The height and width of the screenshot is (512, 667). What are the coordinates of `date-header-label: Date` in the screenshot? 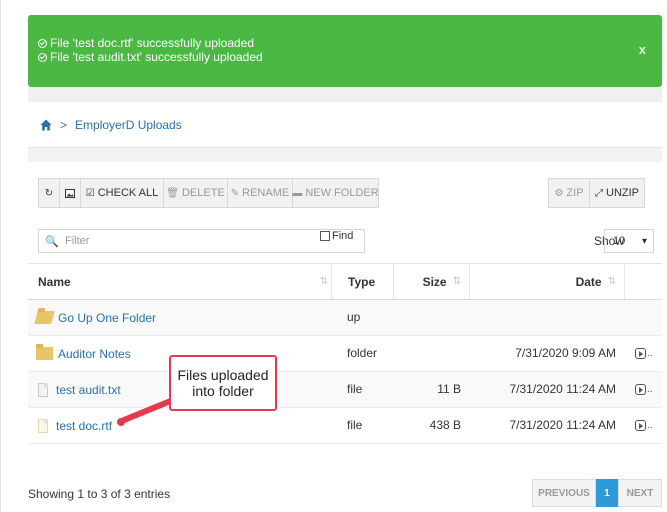 It's located at (588, 281).